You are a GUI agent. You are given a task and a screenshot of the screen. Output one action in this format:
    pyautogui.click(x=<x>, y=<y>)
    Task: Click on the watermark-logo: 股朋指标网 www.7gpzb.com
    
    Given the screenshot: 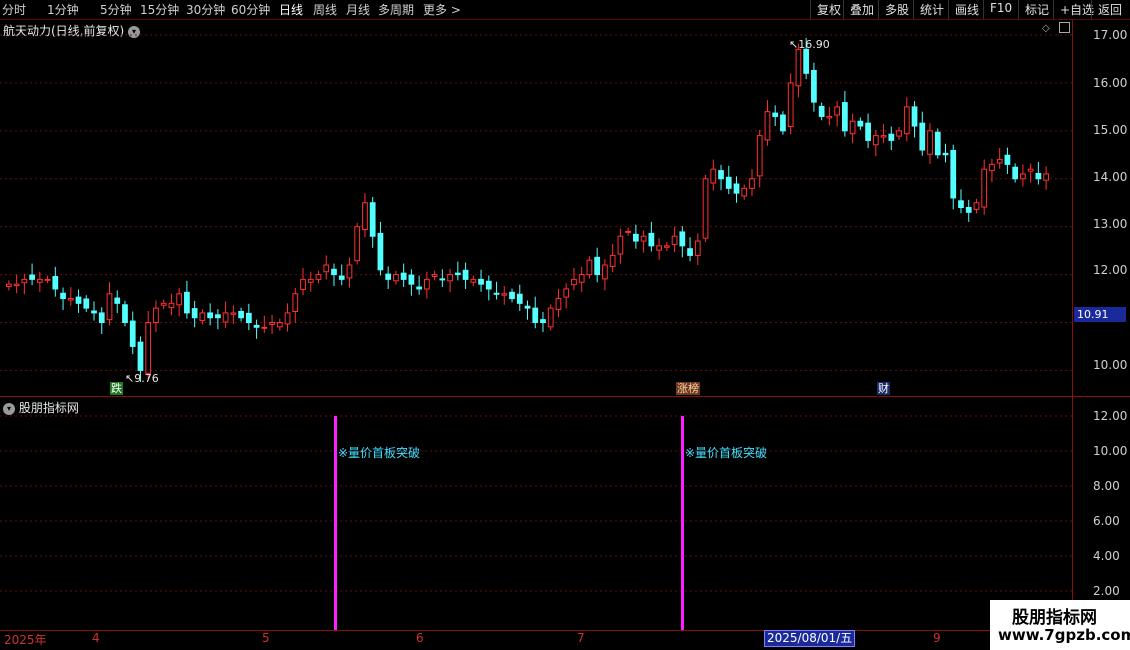 What is the action you would take?
    pyautogui.click(x=1060, y=625)
    